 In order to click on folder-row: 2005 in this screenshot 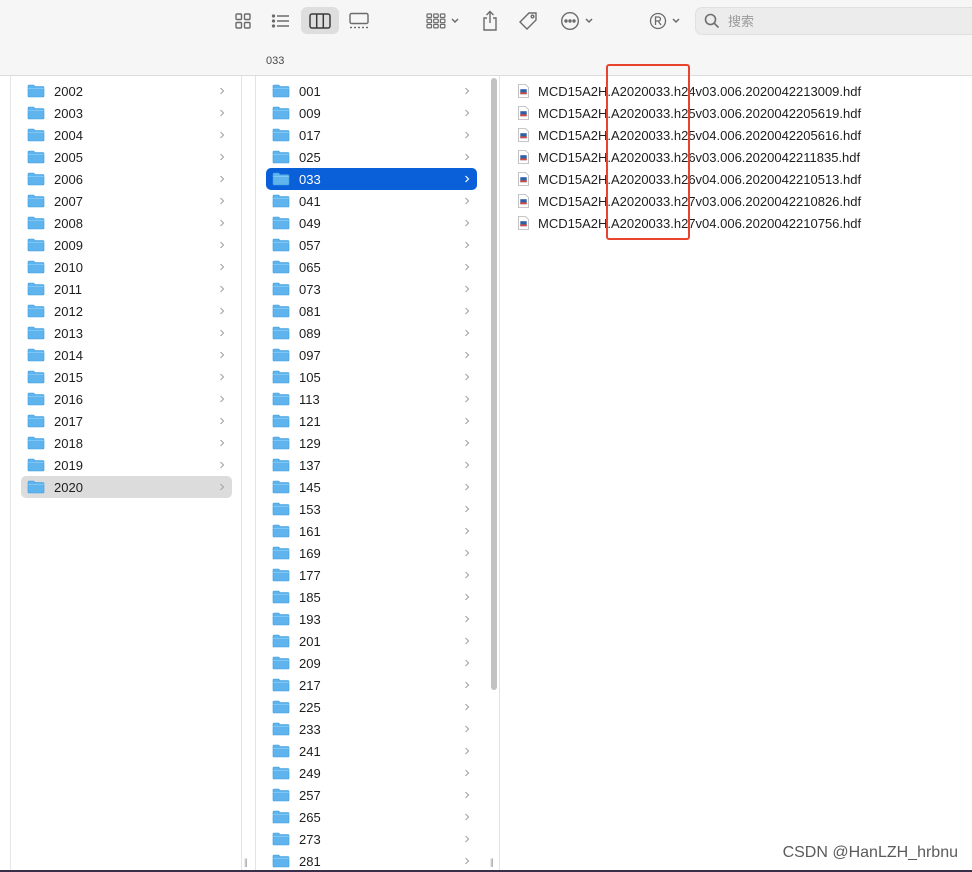, I will do `click(126, 157)`.